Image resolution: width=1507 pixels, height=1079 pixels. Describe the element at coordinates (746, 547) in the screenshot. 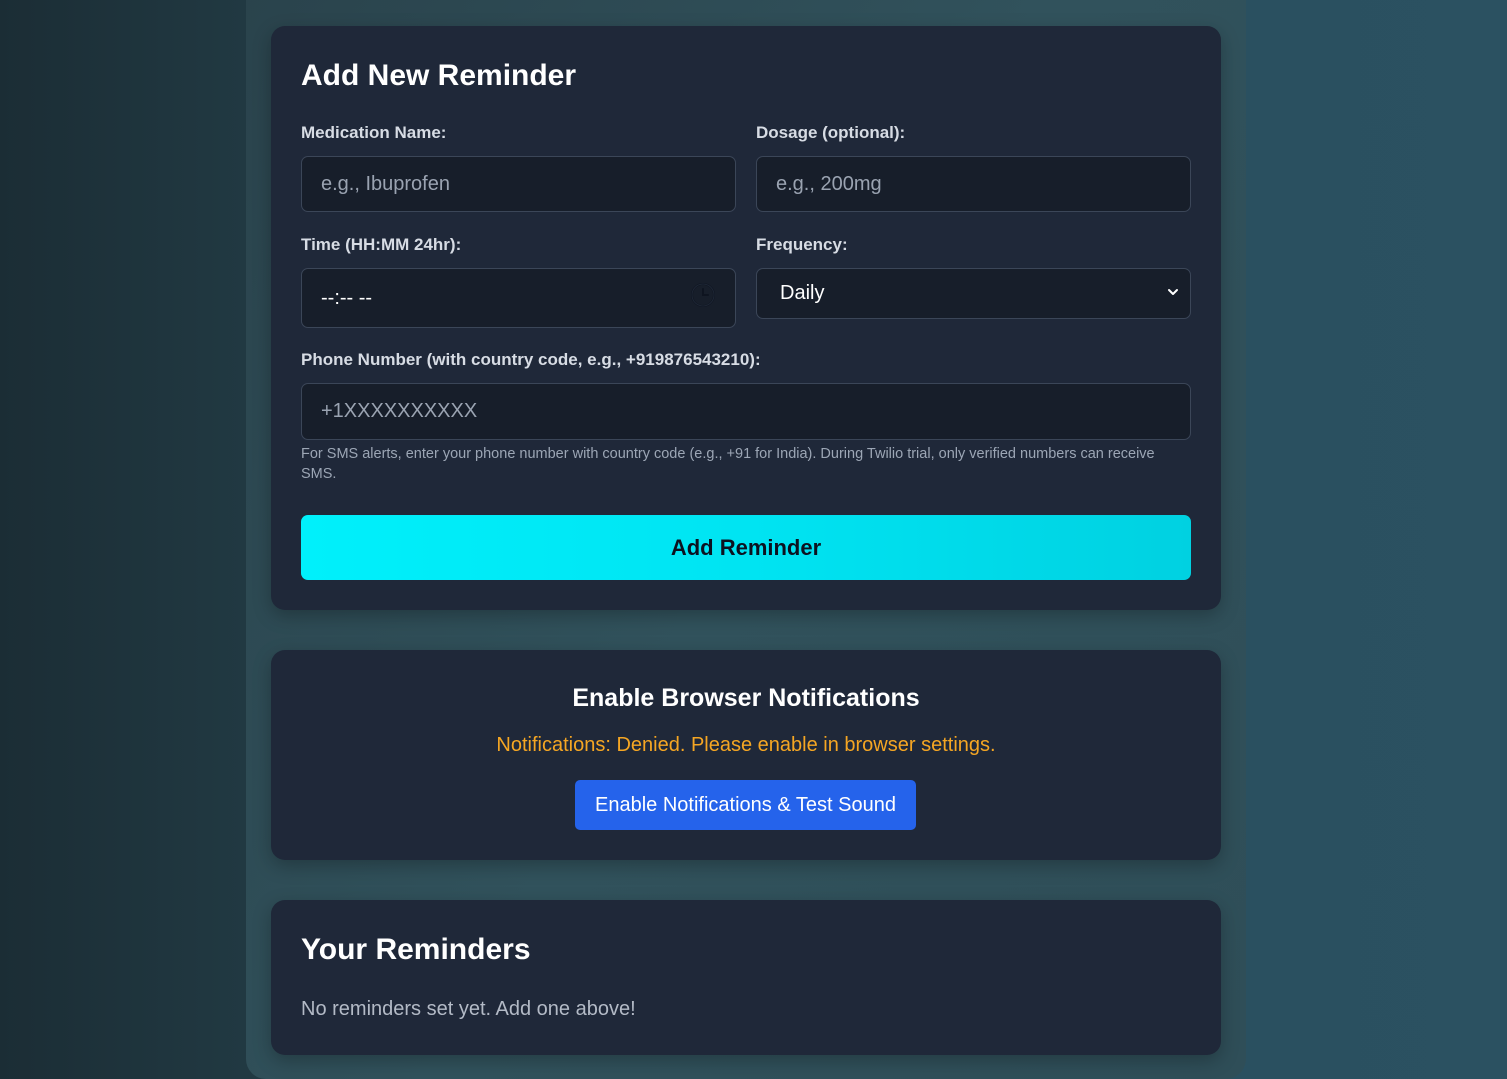

I see `add-reminder-button: Add Reminder` at that location.